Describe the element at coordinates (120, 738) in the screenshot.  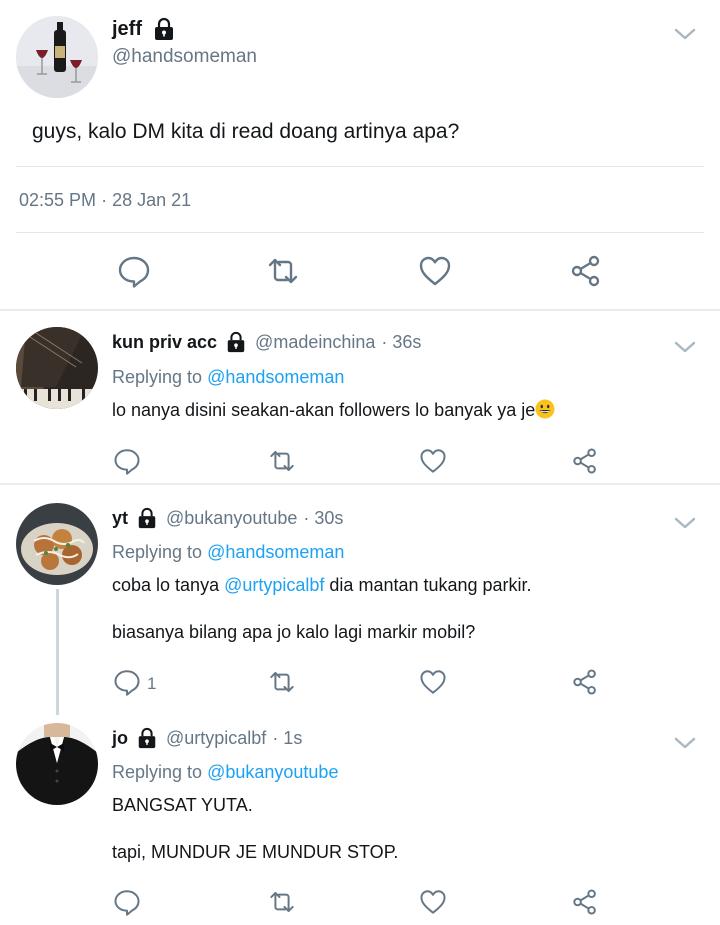
I see `author-name: jo` at that location.